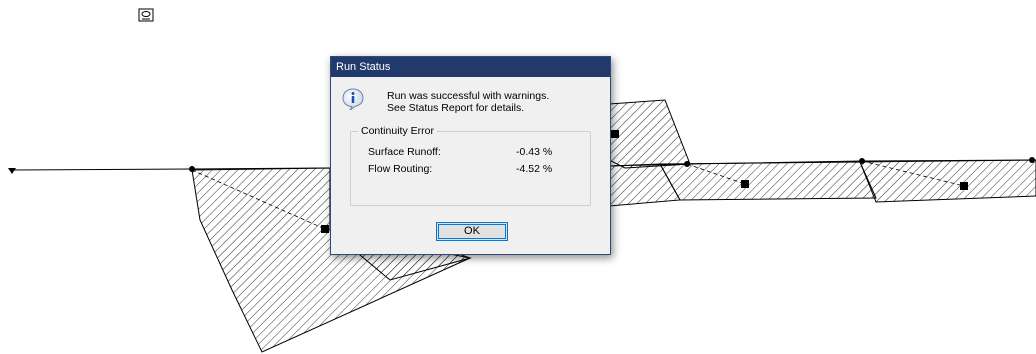 The width and height of the screenshot is (1036, 354). I want to click on rain-gage-icon, so click(146, 15).